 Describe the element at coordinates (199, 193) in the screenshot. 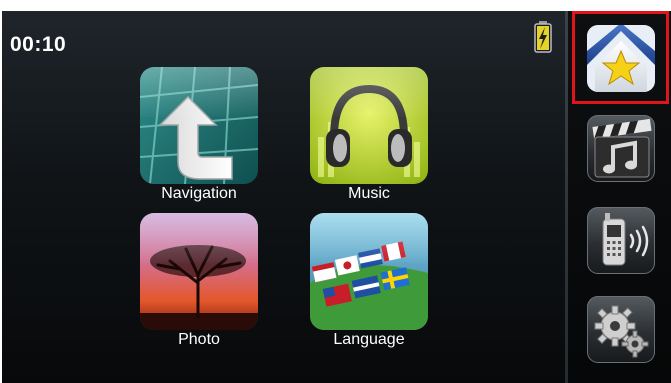

I see `app-label: Navigation` at that location.